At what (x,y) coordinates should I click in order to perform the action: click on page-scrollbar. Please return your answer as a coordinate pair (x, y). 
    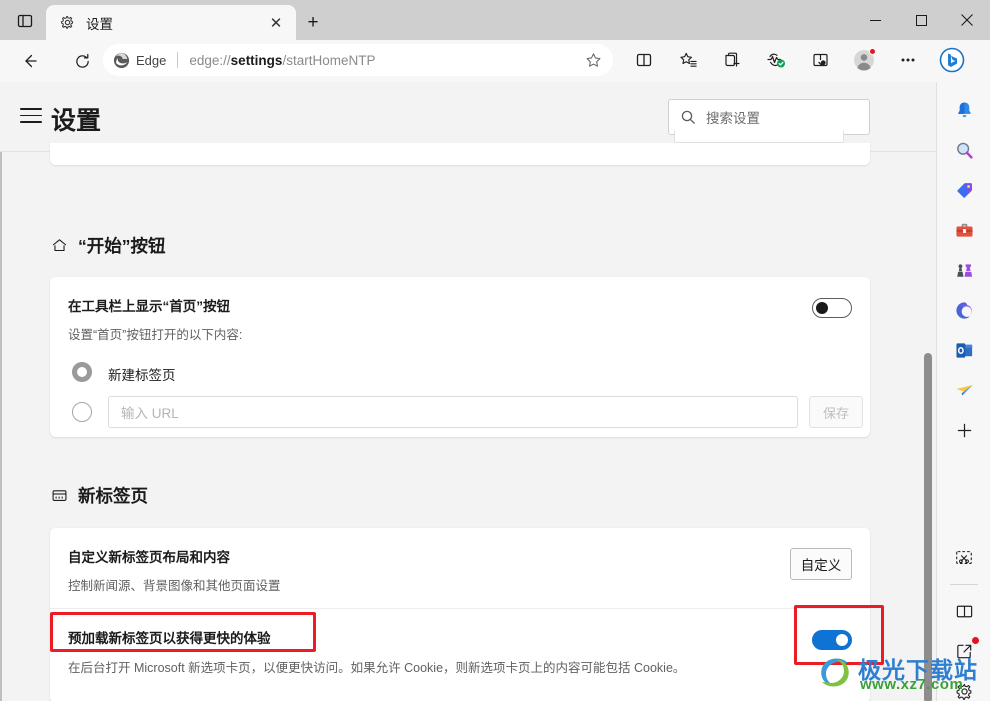
    Looking at the image, I should click on (928, 427).